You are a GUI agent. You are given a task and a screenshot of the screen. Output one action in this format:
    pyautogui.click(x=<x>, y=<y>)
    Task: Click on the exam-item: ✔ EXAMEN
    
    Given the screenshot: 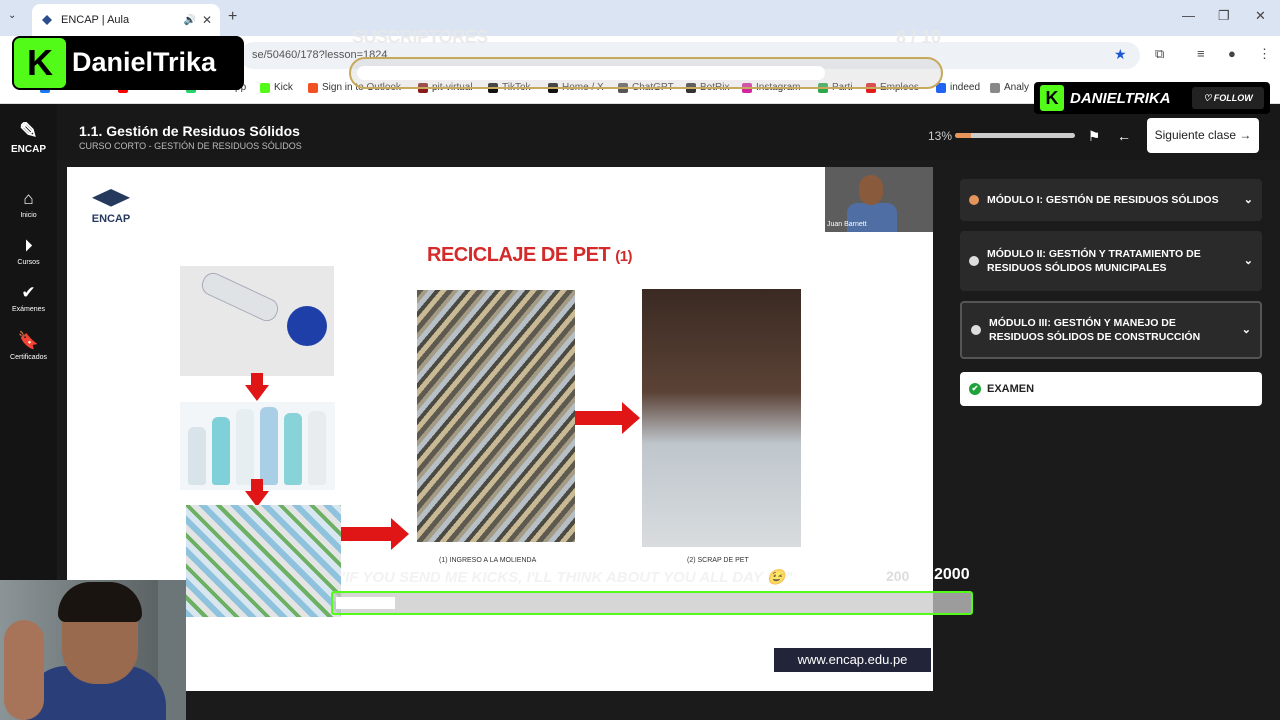 What is the action you would take?
    pyautogui.click(x=1111, y=389)
    